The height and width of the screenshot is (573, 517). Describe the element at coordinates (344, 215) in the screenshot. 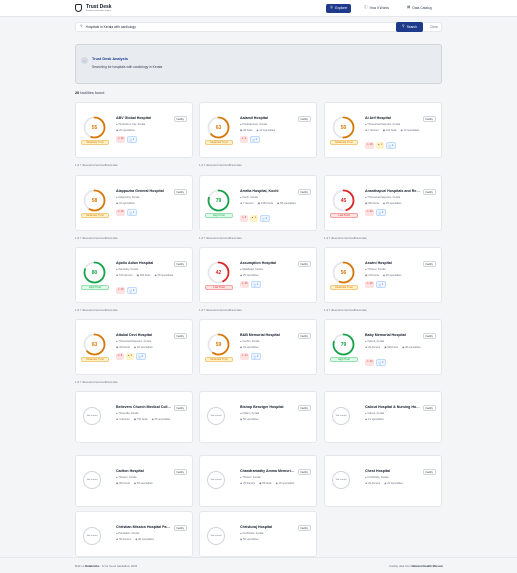

I see `trust-badge: Low Trust` at that location.